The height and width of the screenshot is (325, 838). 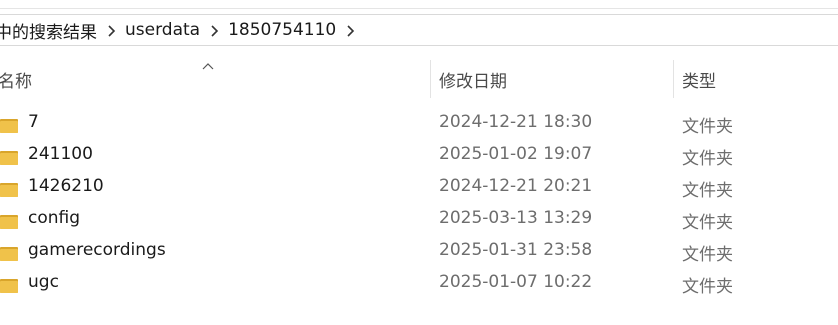 I want to click on file-row: 7 2024-12-21 18:30 文件夹, so click(x=419, y=124).